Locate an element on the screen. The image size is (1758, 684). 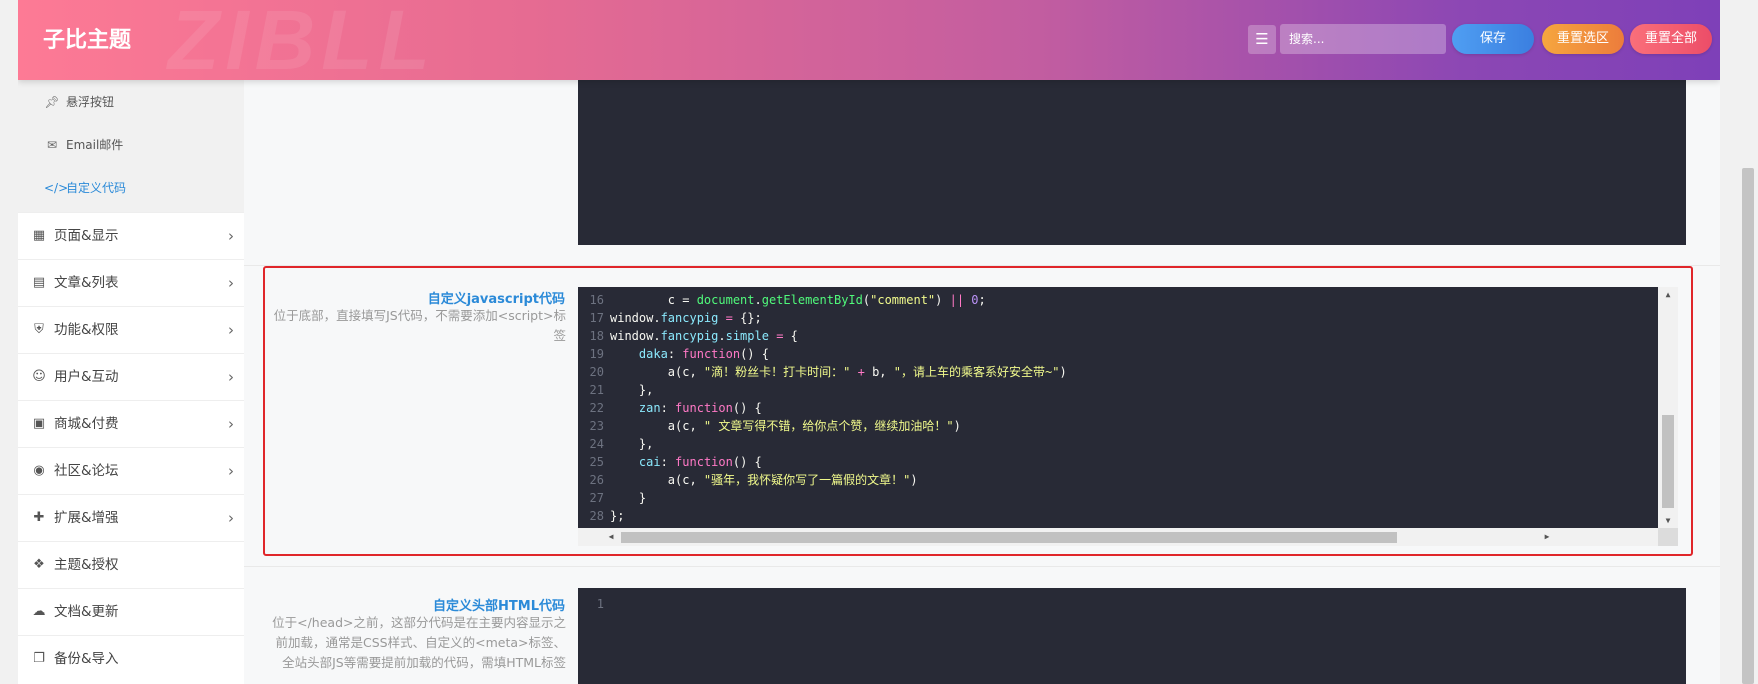
sidebar-subitem-float-button: 📌︎ 悬浮按钮 is located at coordinates (131, 102).